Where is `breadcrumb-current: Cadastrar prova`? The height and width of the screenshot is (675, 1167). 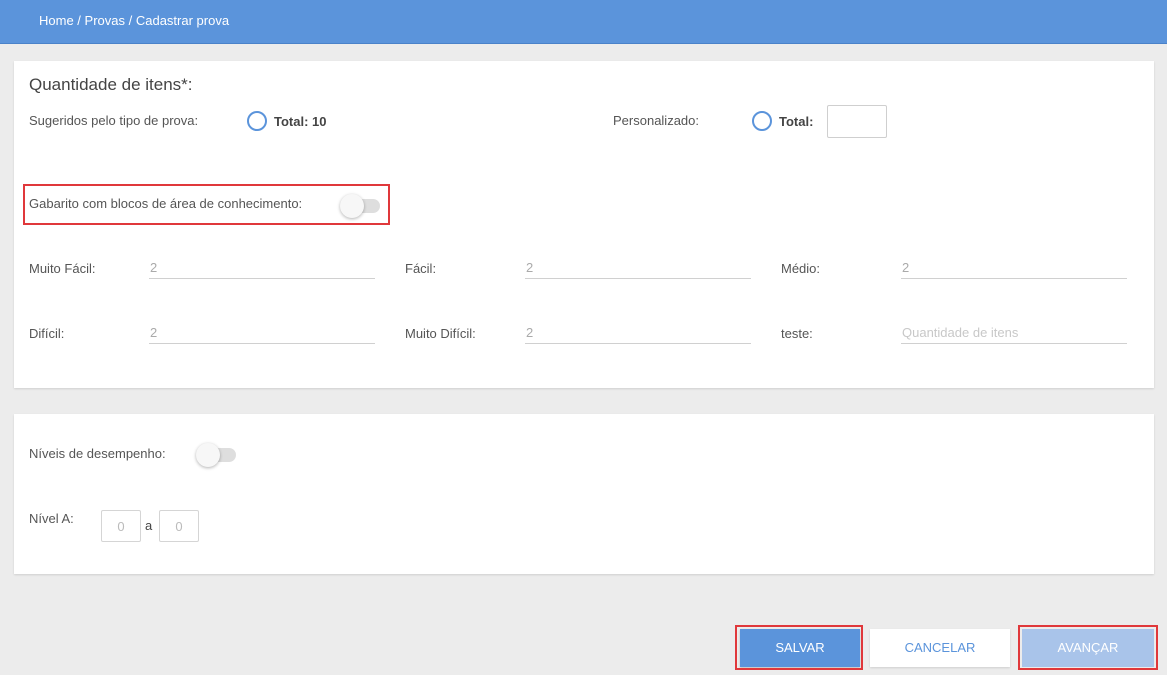 breadcrumb-current: Cadastrar prova is located at coordinates (182, 20).